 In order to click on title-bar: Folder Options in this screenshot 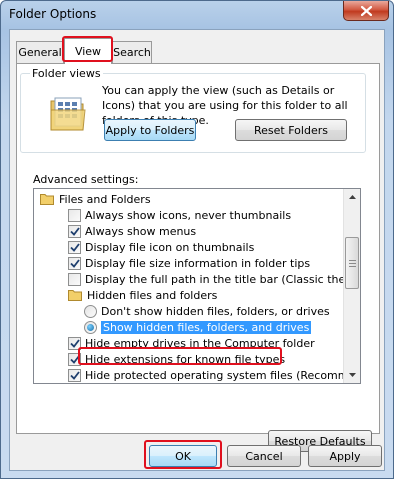, I will do `click(197, 15)`.